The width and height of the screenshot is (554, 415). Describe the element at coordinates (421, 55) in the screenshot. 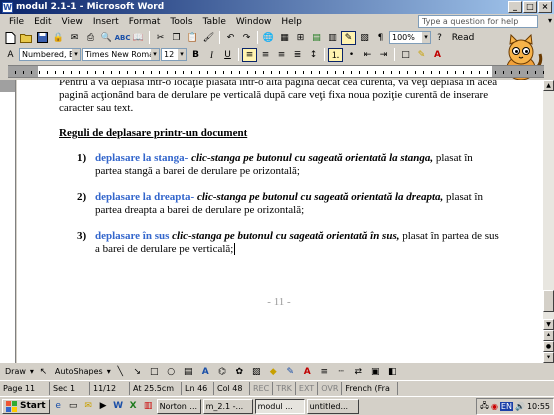

I see `highlight-icon: ✎` at that location.